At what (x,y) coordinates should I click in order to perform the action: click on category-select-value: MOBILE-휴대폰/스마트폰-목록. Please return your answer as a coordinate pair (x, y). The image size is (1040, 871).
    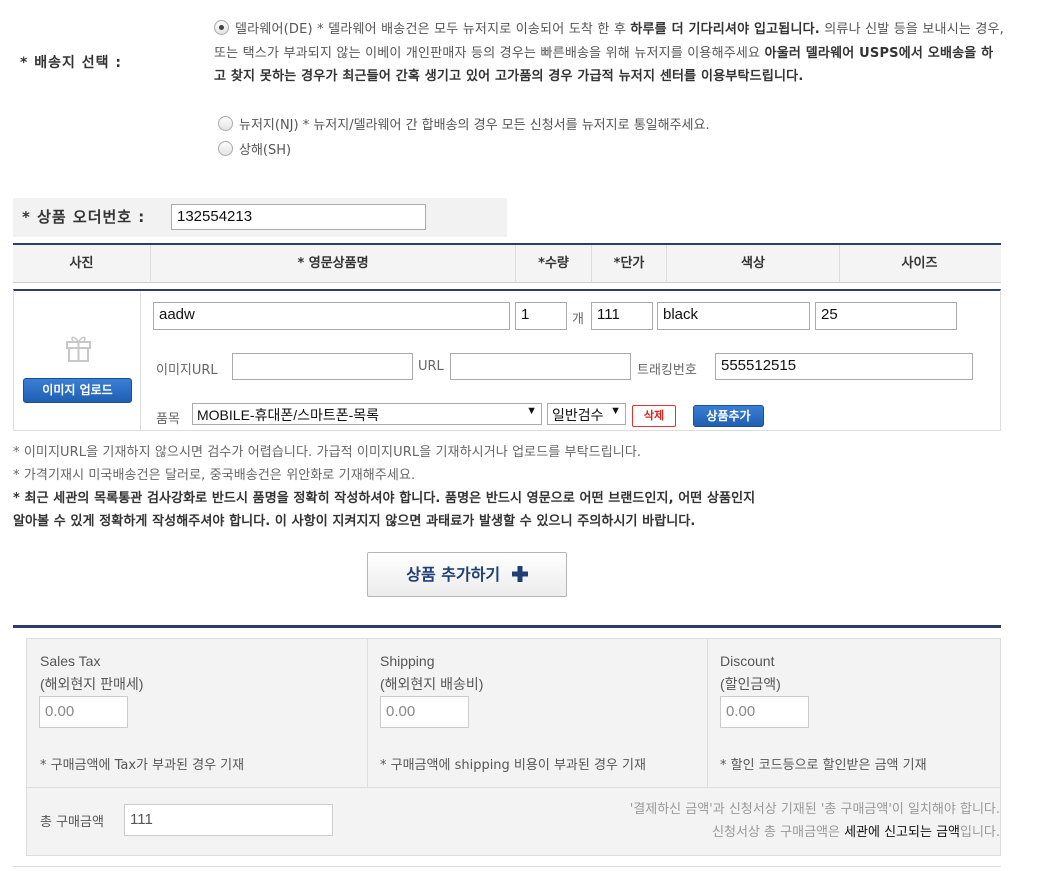
    Looking at the image, I should click on (288, 415).